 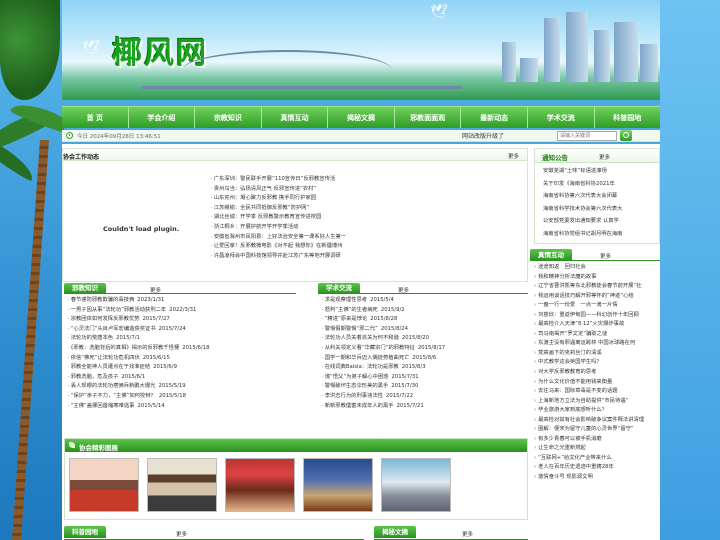 What do you see at coordinates (182, 301) in the screenshot?
I see `list-item: ·春节谨防邪教欺骗的毒技俩 2023/1/31` at bounding box center [182, 301].